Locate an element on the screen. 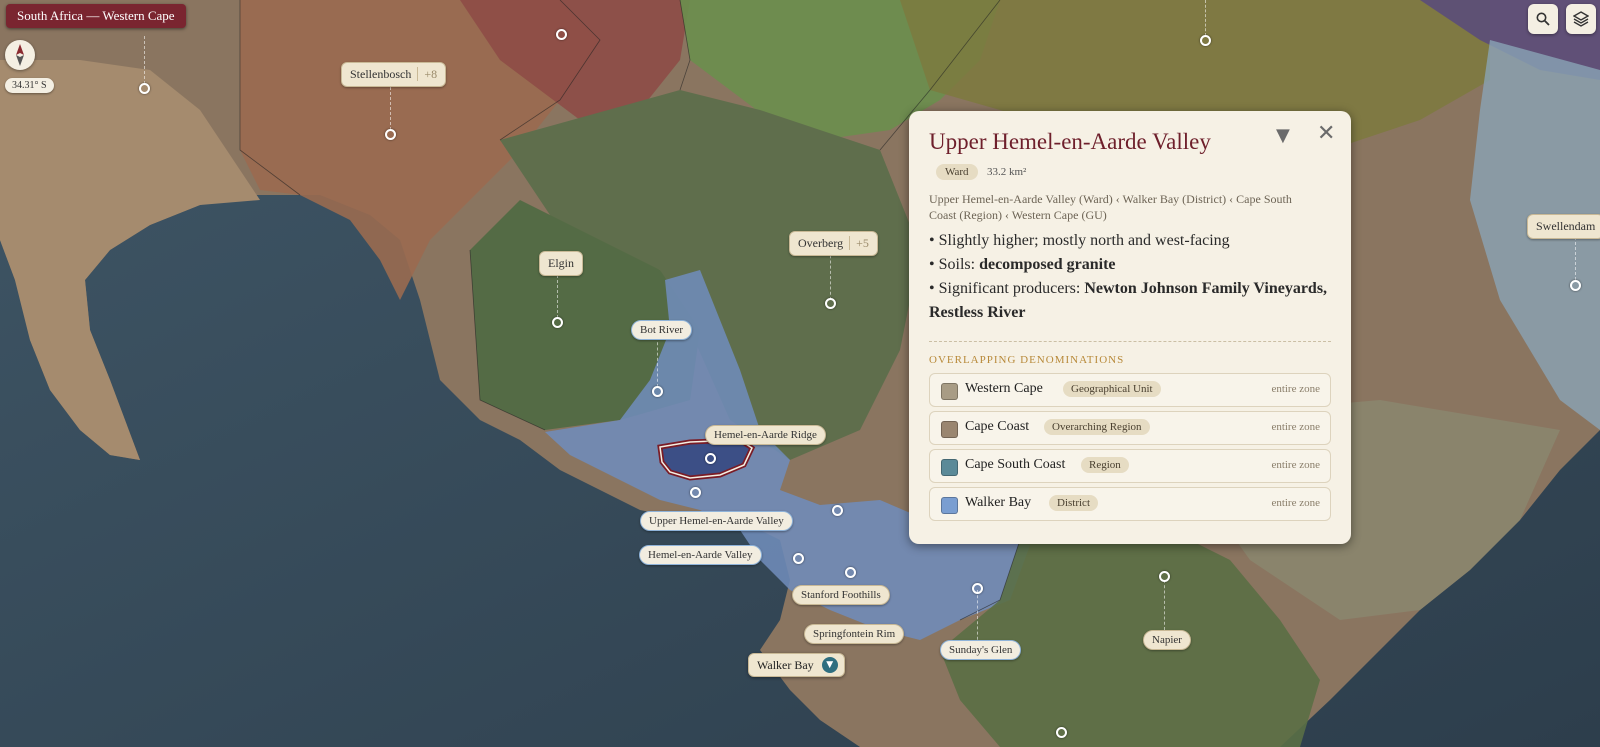 This screenshot has width=1600, height=747. type-badge: Ward is located at coordinates (957, 172).